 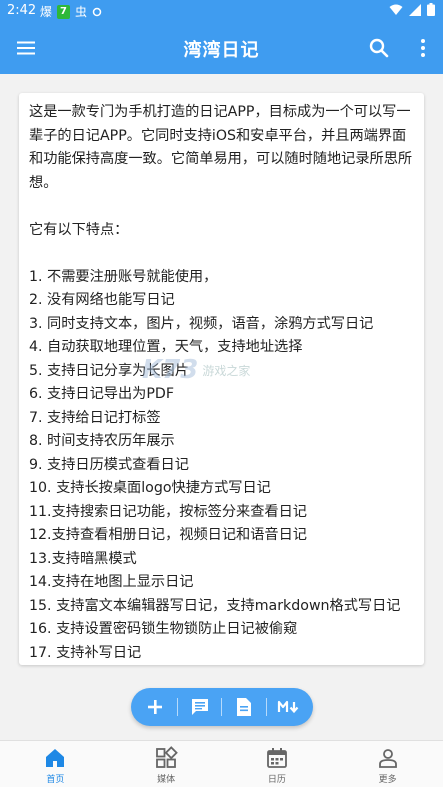 What do you see at coordinates (201, 323) in the screenshot?
I see `feature-item: 3. 同时支持文本，图片，视频，语音，涂鸦方式写日记` at bounding box center [201, 323].